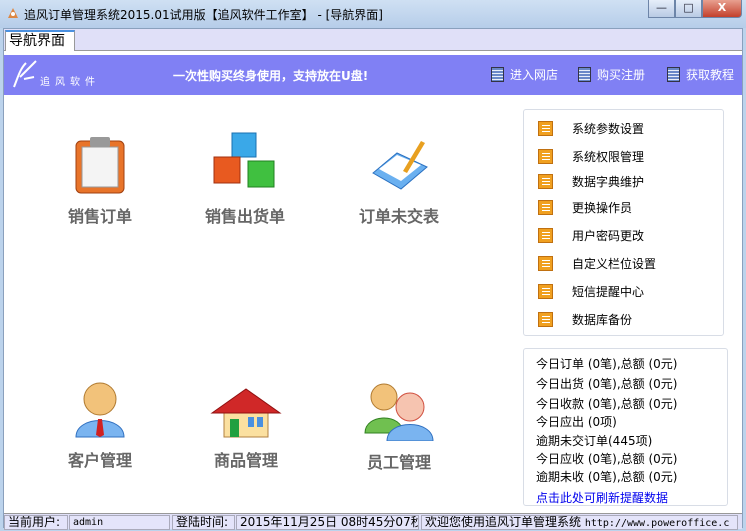 Image resolution: width=746 pixels, height=531 pixels. I want to click on app-icon, so click(13, 13).